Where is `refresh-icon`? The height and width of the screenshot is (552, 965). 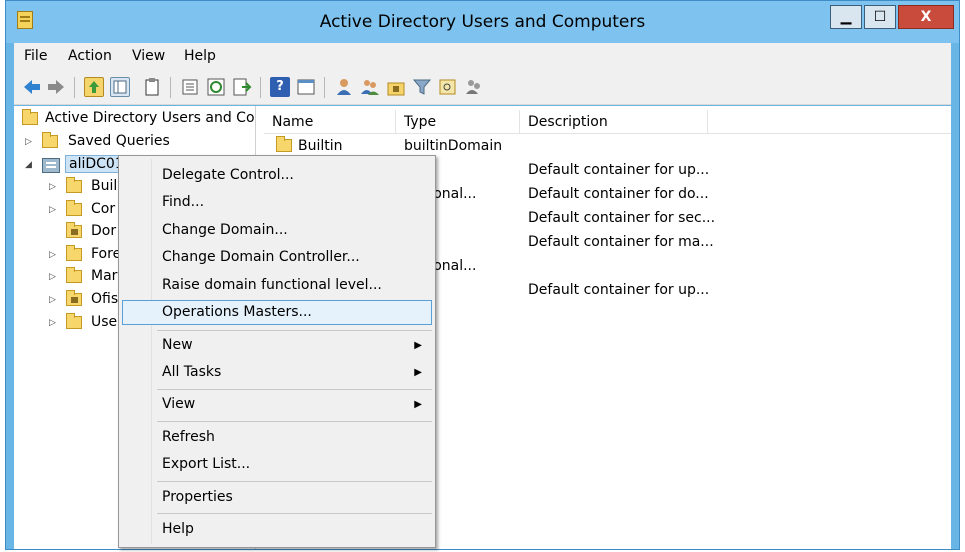
refresh-icon is located at coordinates (216, 87).